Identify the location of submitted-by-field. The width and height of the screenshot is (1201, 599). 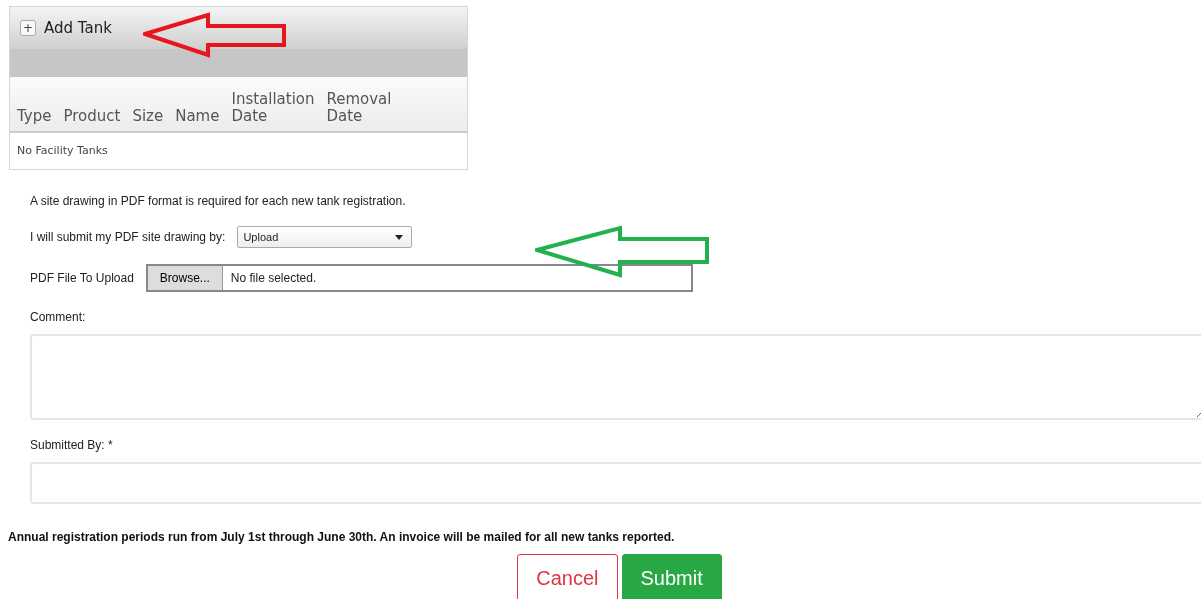
(615, 483).